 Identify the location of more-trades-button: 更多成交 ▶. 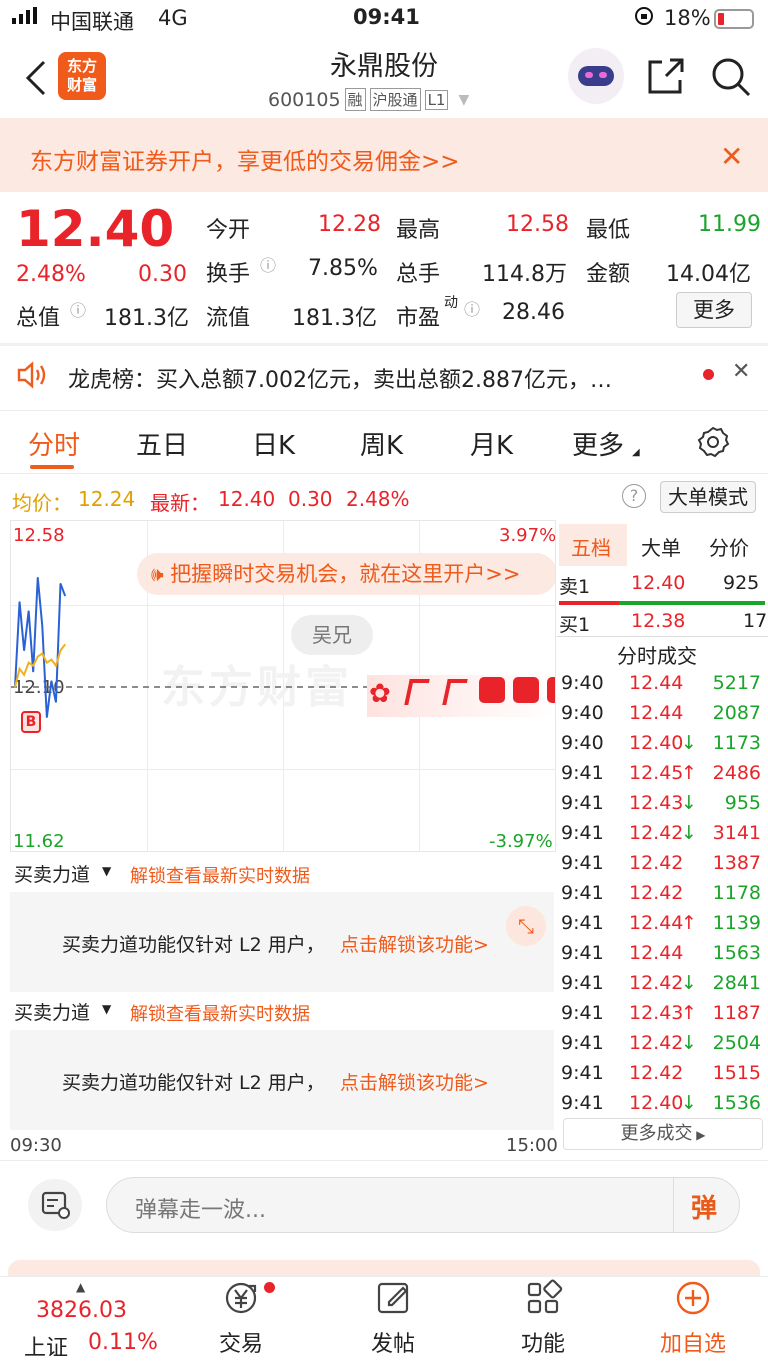
(663, 1134).